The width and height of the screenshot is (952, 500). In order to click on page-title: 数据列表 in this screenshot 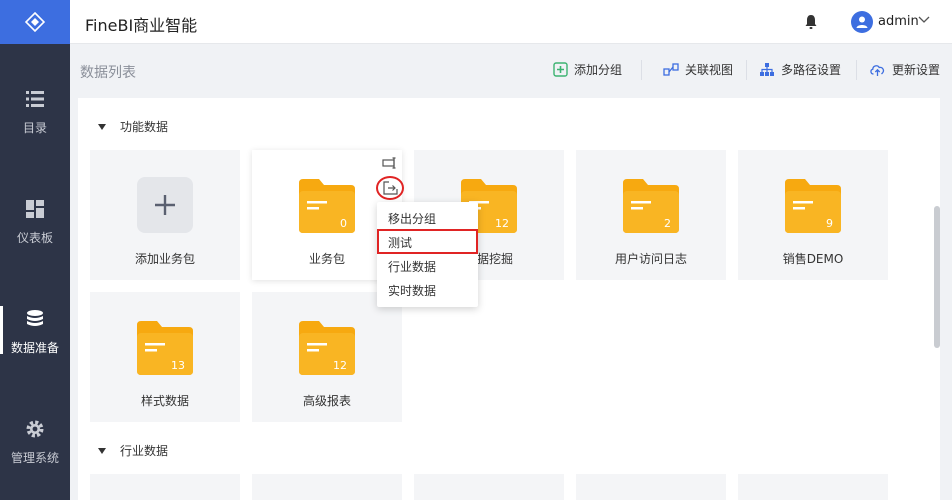, I will do `click(108, 73)`.